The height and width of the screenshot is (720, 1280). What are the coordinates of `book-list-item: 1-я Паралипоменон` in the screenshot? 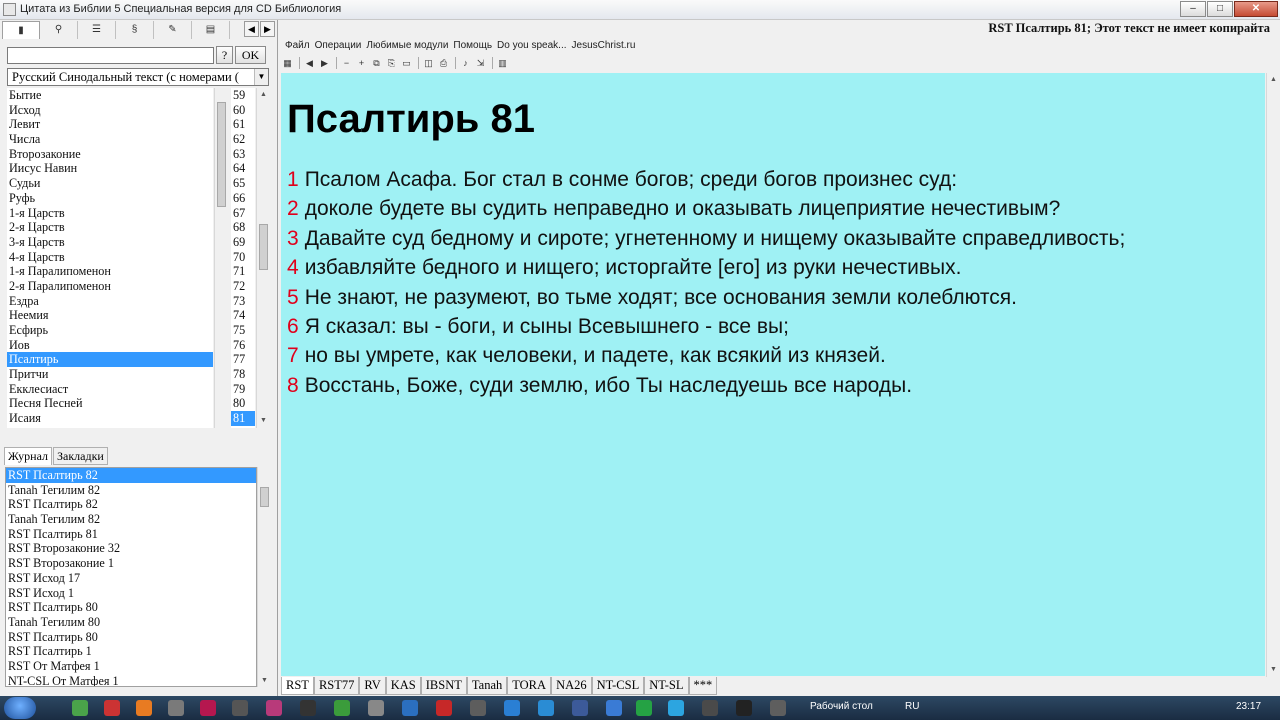 It's located at (110, 271).